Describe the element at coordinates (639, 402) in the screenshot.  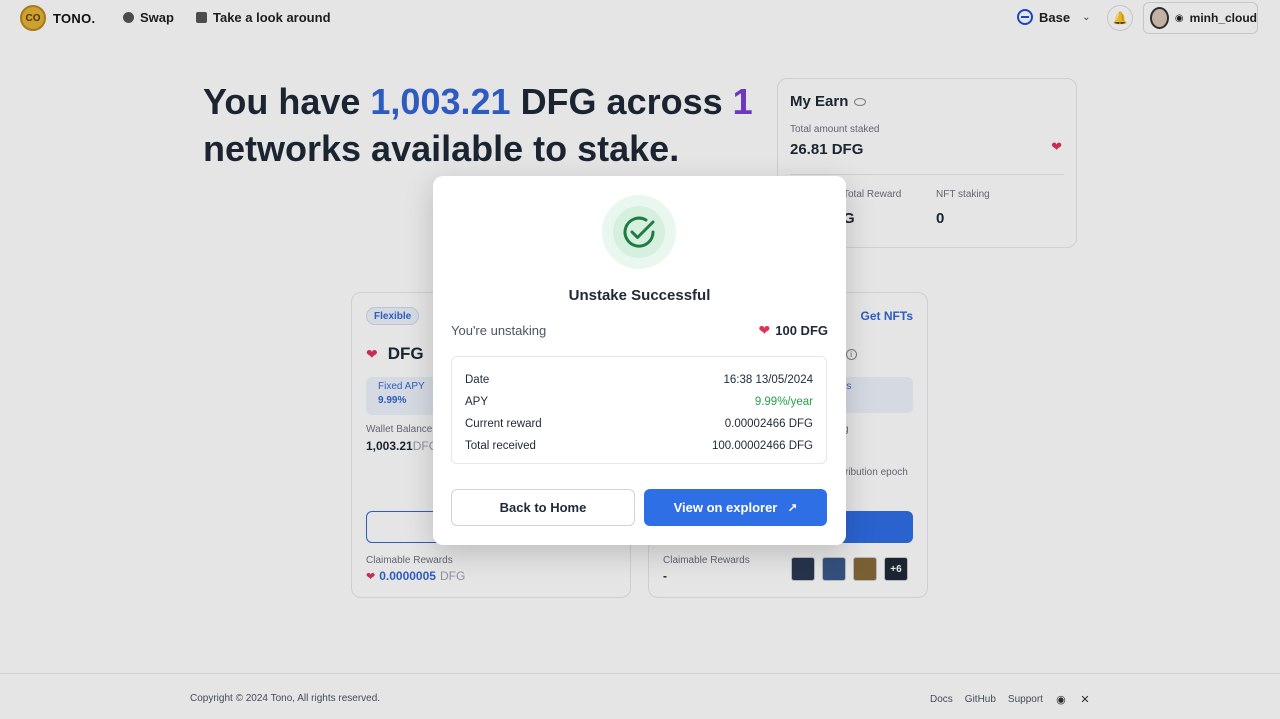
I see `detail-row-apy: APY 9.99%/year` at that location.